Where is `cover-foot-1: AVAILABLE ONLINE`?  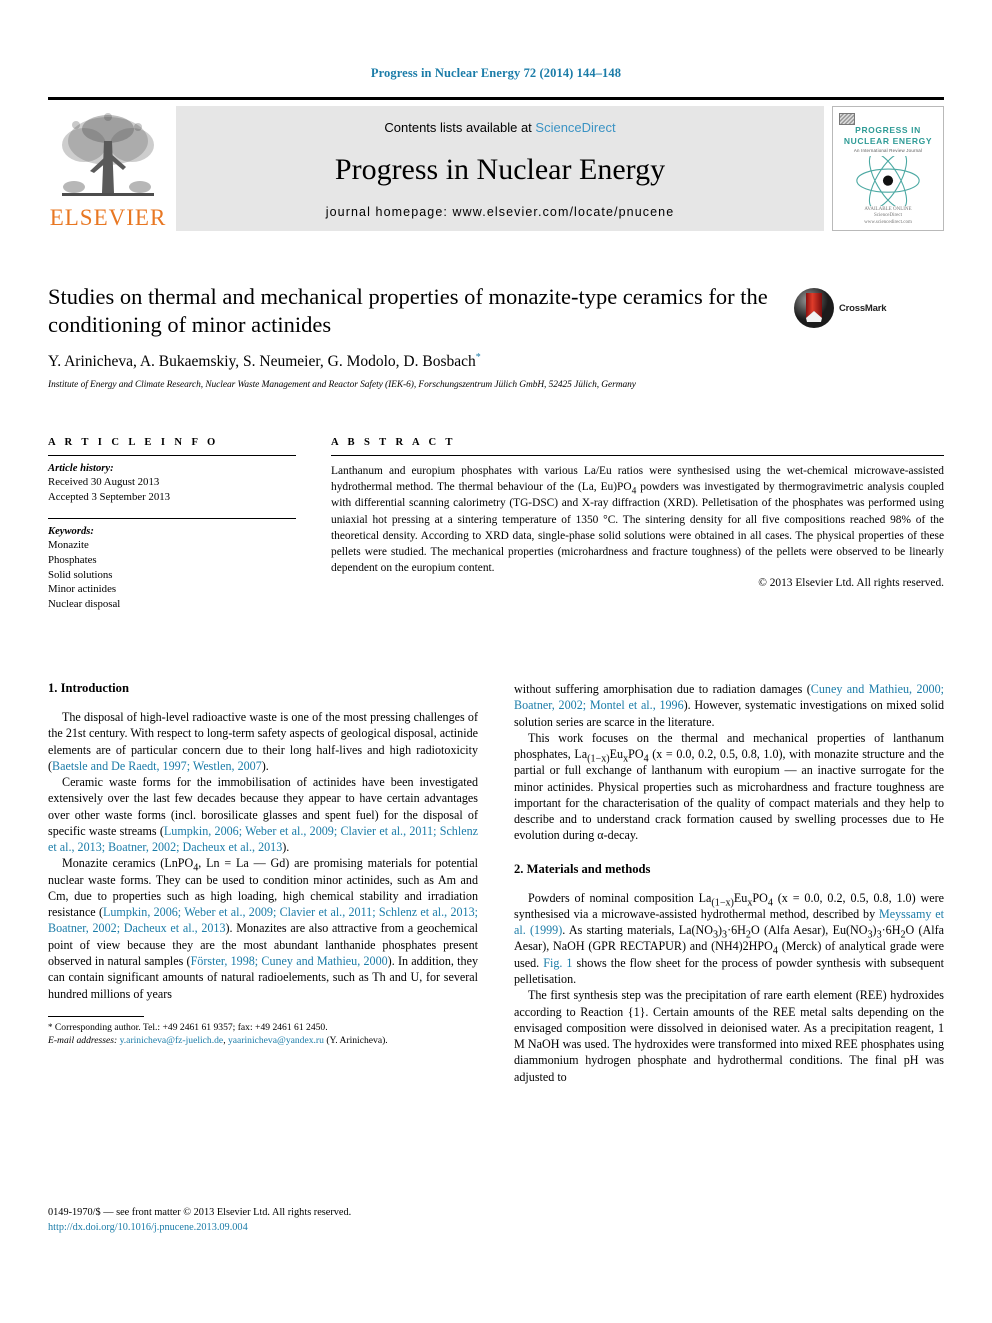 cover-foot-1: AVAILABLE ONLINE is located at coordinates (888, 209).